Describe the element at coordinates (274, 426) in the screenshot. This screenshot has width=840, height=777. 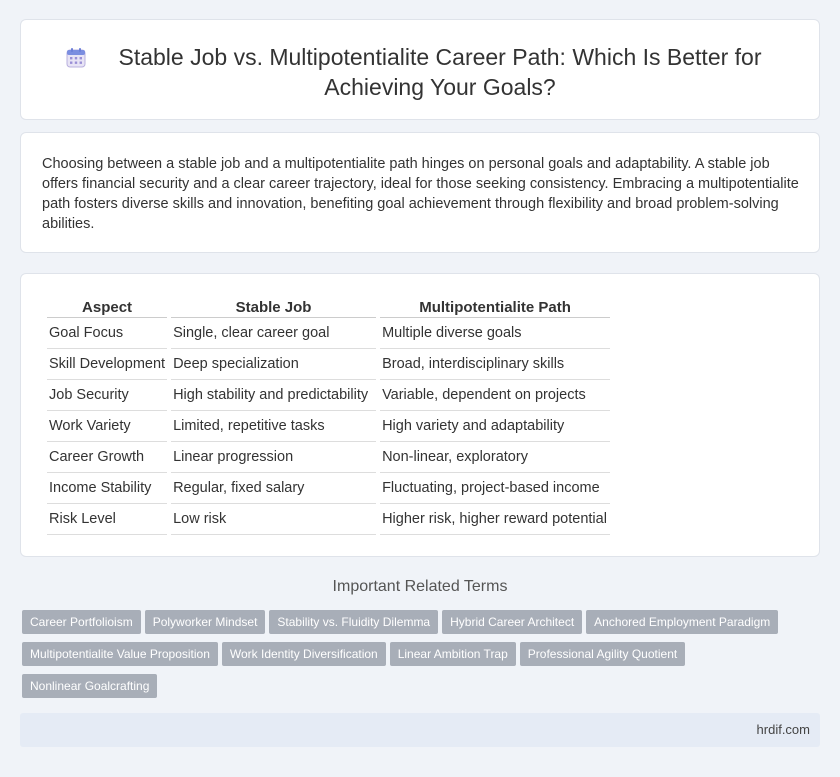
I see `table-cell: Limited, repetitive tasks` at that location.